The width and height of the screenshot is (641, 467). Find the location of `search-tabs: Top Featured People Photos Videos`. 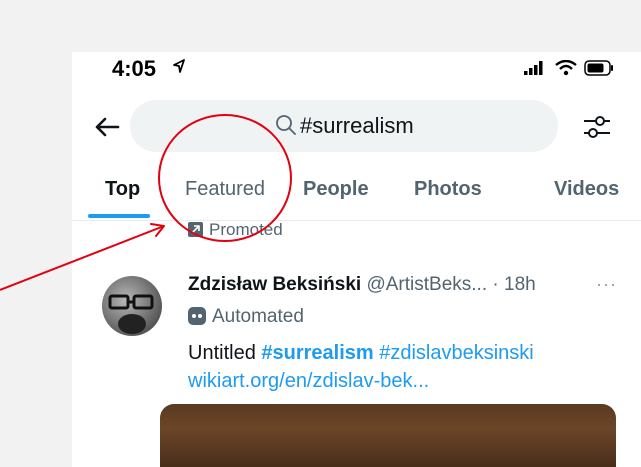

search-tabs: Top Featured People Photos Videos is located at coordinates (356, 195).